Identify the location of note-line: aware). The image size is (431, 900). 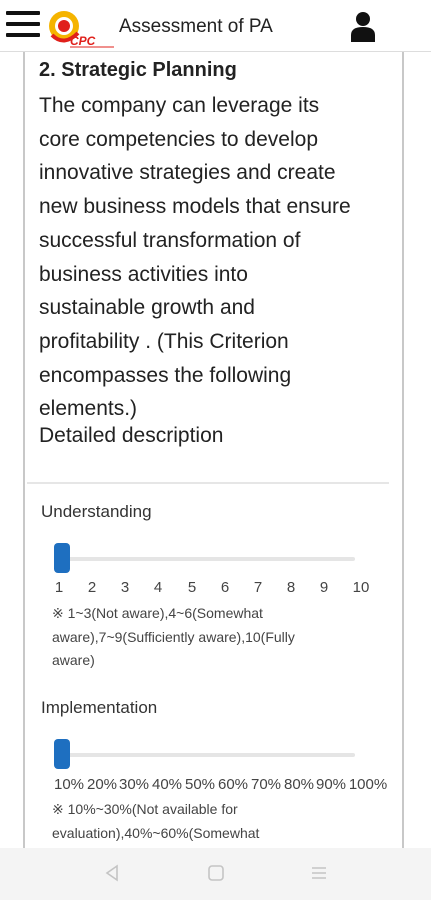
(73, 660).